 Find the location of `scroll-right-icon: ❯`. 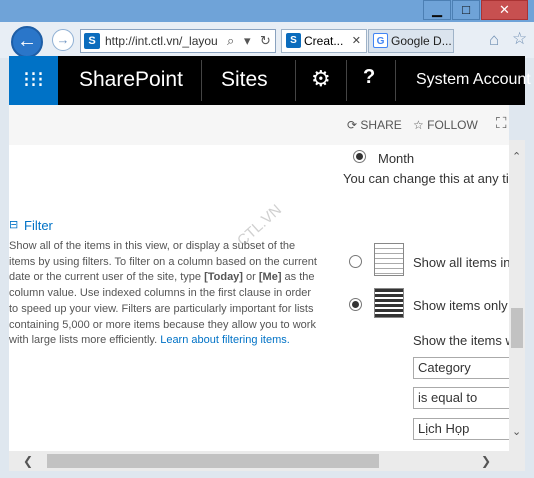

scroll-right-icon: ❯ is located at coordinates (486, 461).